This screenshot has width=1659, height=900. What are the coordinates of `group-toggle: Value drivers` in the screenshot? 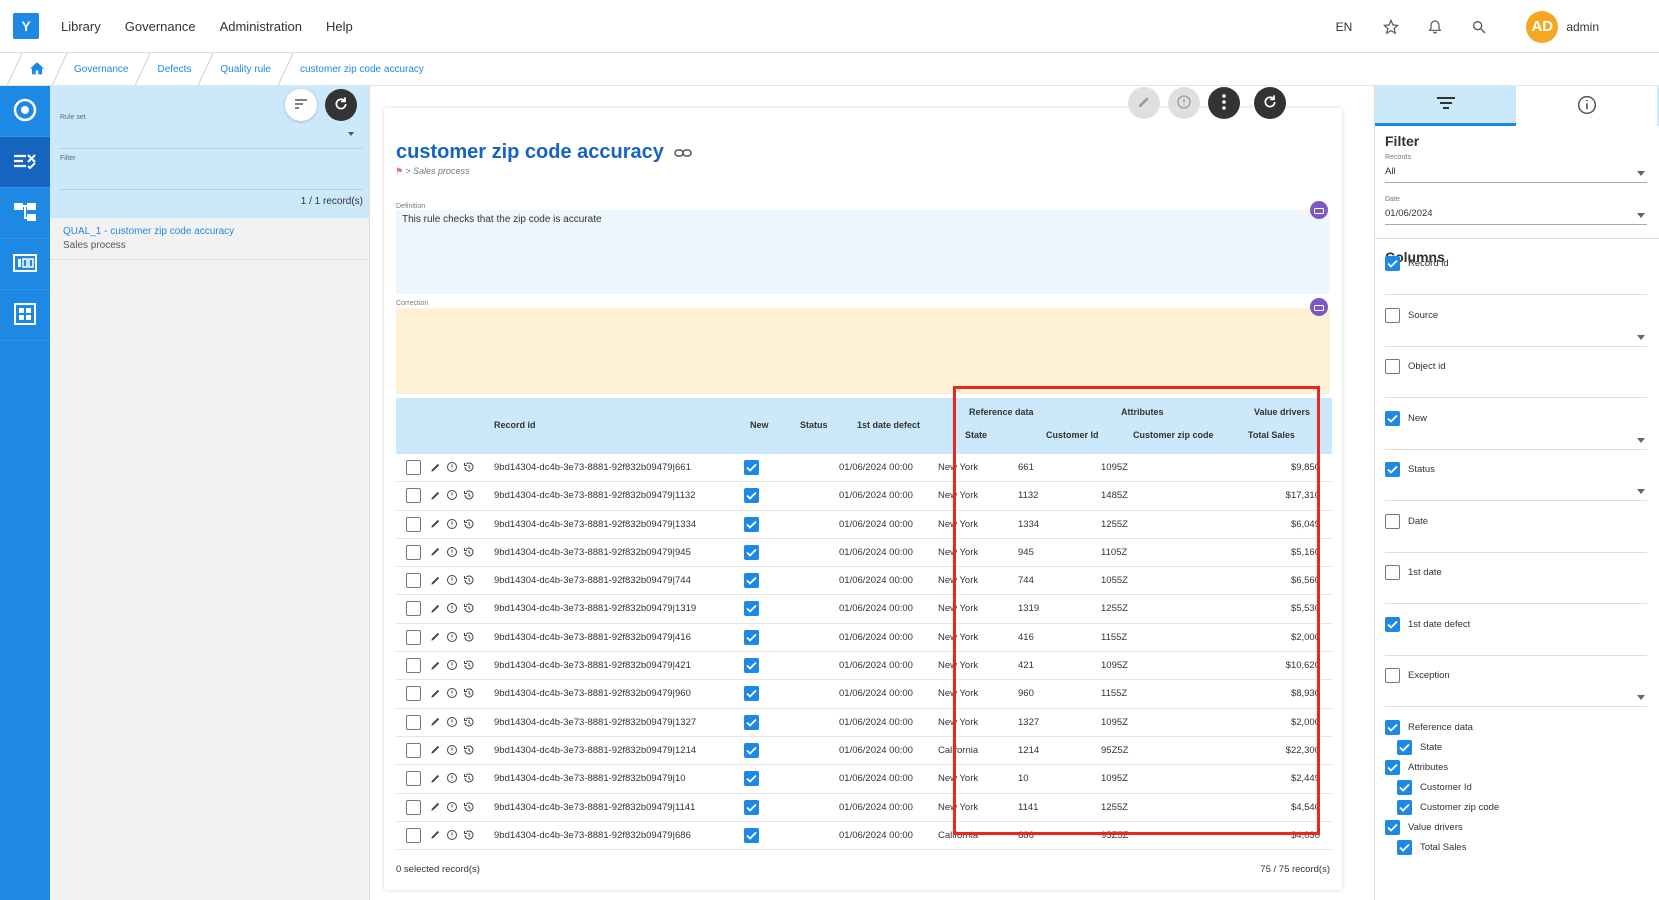 It's located at (1424, 827).